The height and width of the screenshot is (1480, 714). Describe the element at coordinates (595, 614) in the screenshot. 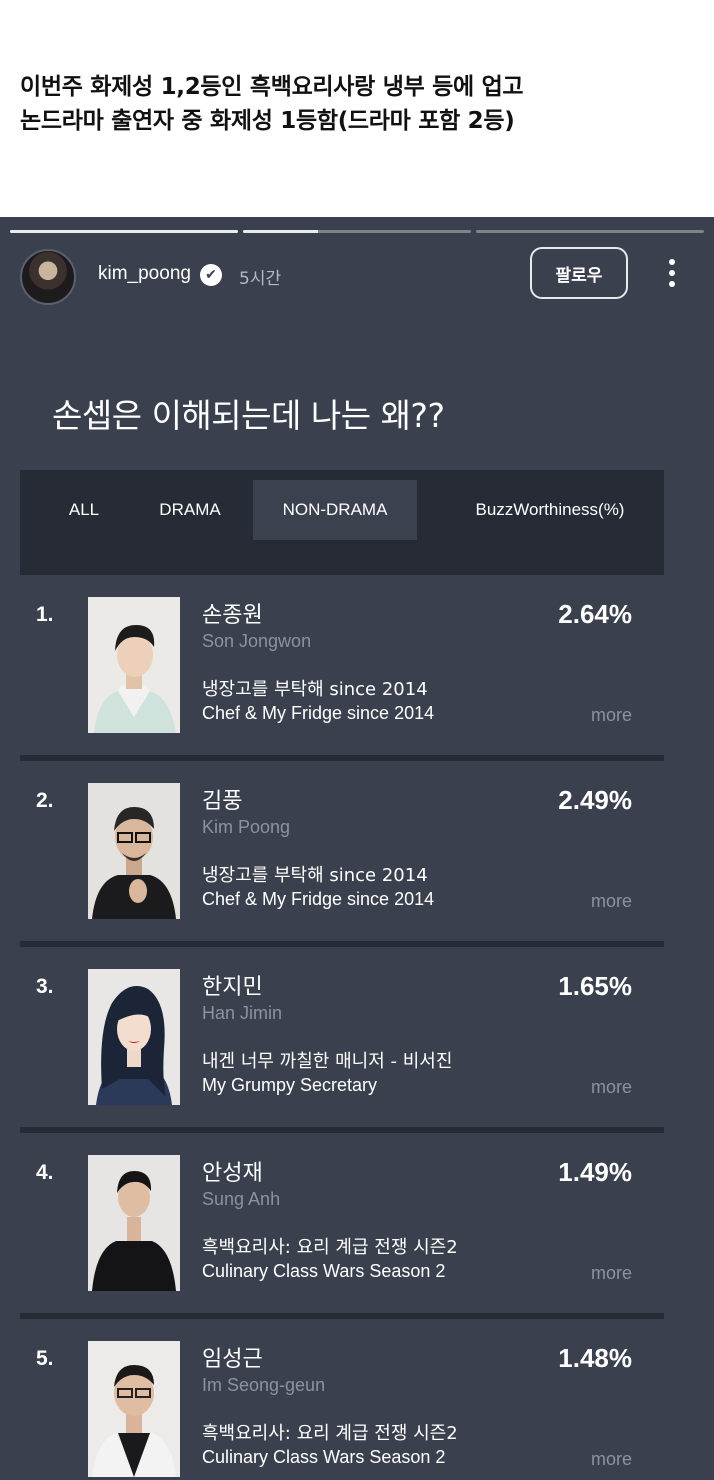

I see `buzz-percentage: 2.64%` at that location.